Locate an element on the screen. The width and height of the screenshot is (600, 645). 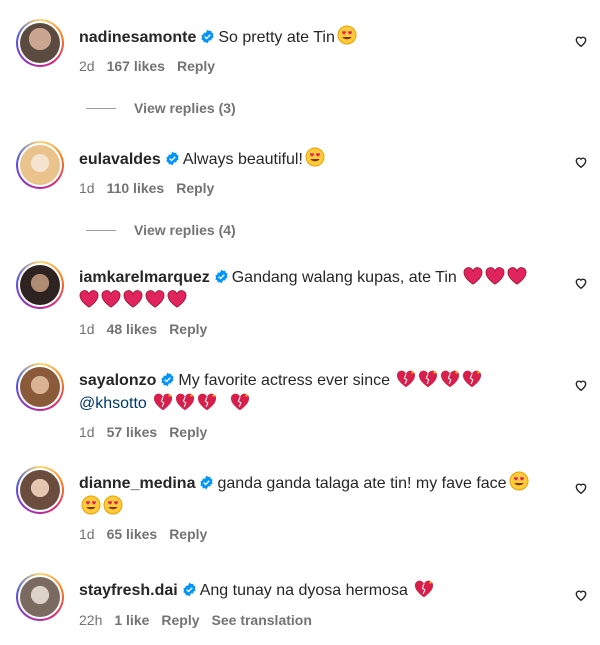
comment-text: My favorite actress ever since is located at coordinates (284, 380).